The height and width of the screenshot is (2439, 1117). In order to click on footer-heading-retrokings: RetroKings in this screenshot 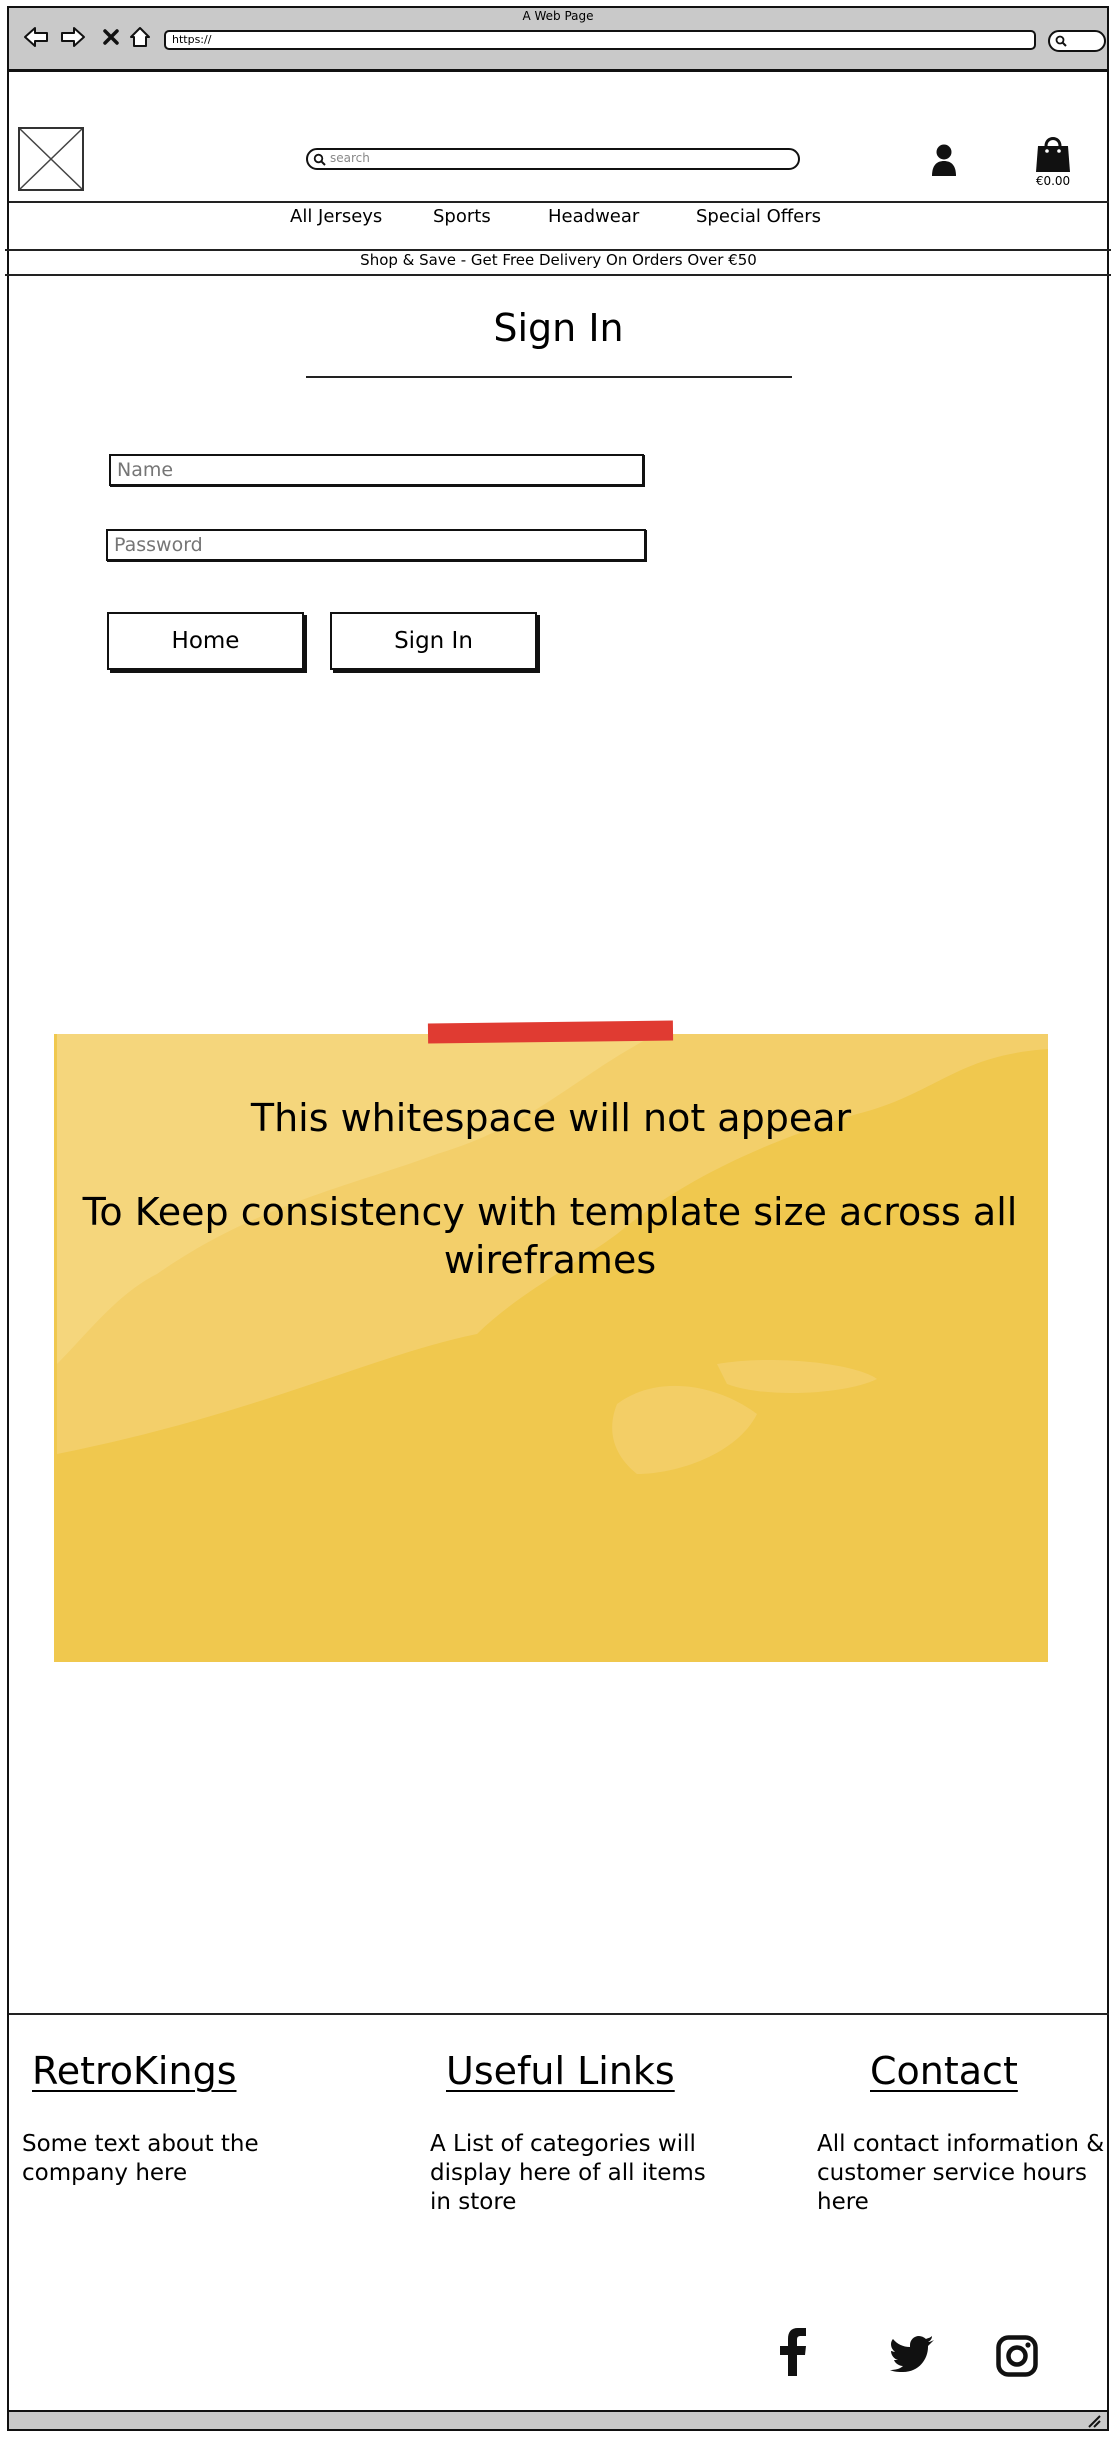, I will do `click(134, 2071)`.